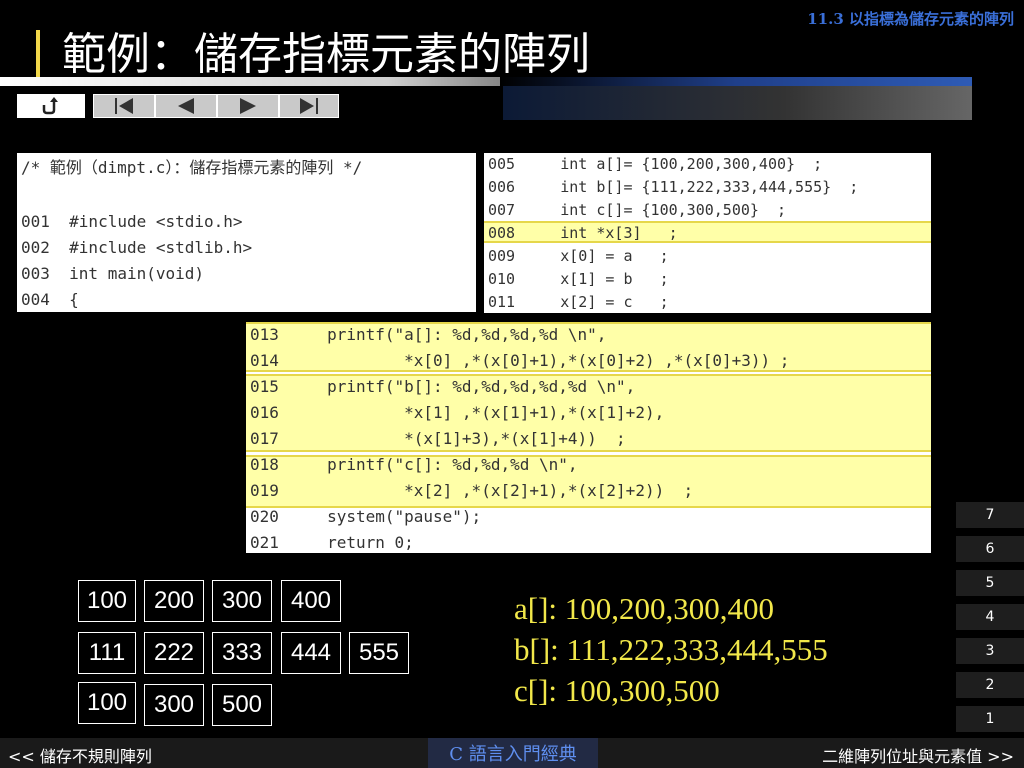 This screenshot has height=768, width=1024. I want to click on code-line: 019 *x[2] ,*(x[2]+1),*(x[2]+2)) ;, so click(472, 490).